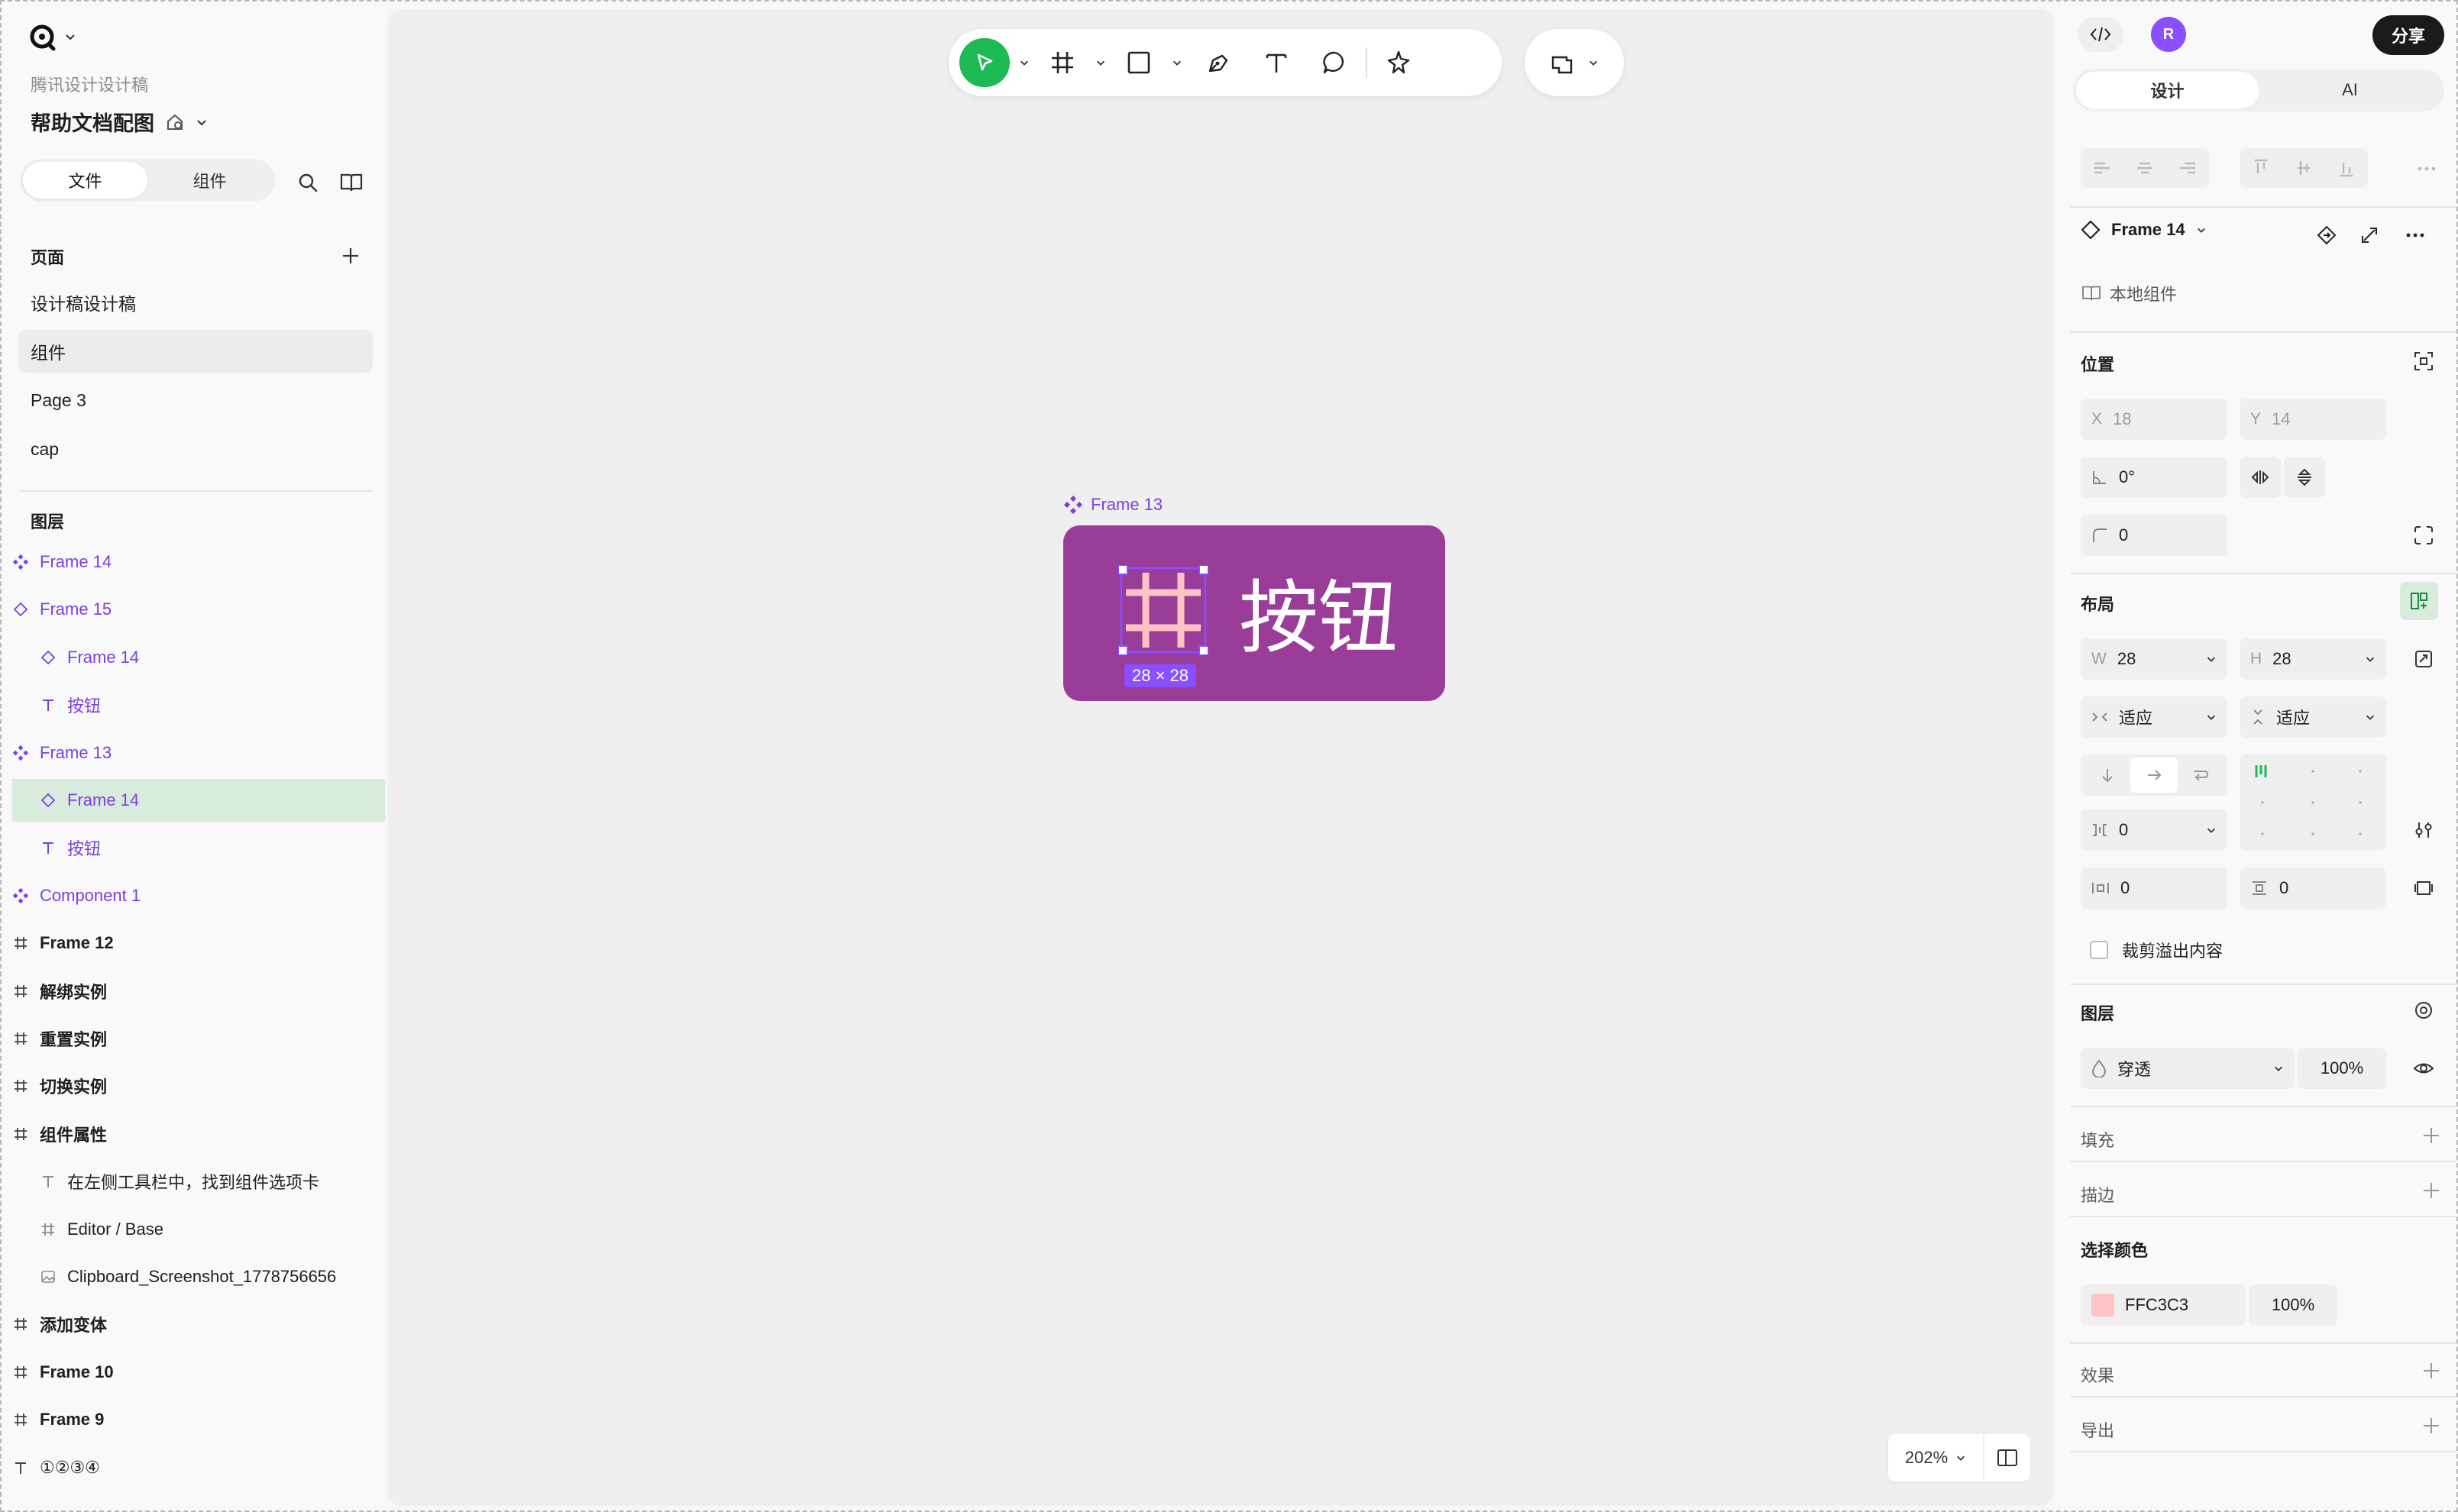  I want to click on align-top-icon, so click(2261, 168).